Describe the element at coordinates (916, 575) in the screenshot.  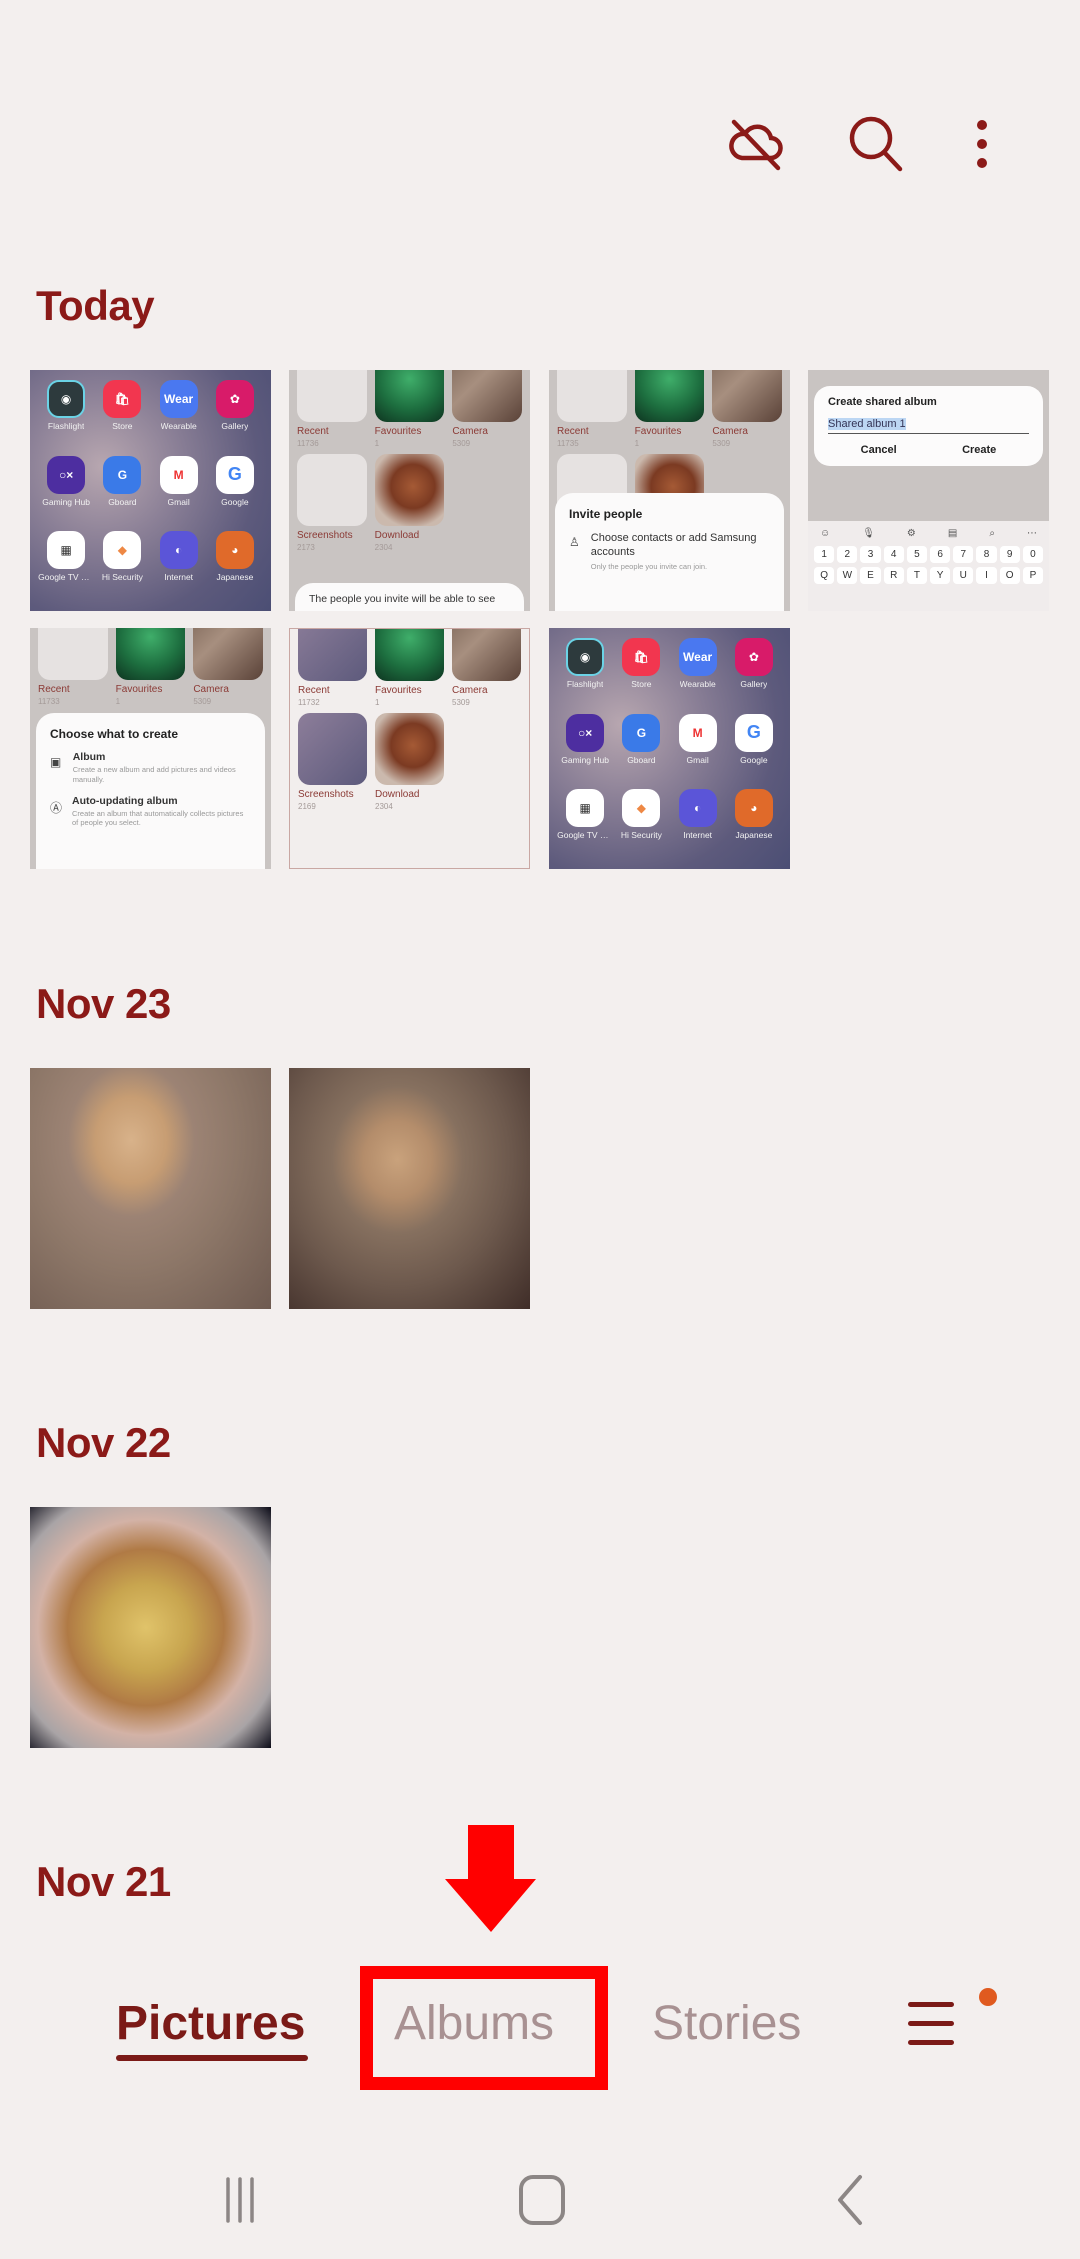
I see `keyboard-key: T` at that location.